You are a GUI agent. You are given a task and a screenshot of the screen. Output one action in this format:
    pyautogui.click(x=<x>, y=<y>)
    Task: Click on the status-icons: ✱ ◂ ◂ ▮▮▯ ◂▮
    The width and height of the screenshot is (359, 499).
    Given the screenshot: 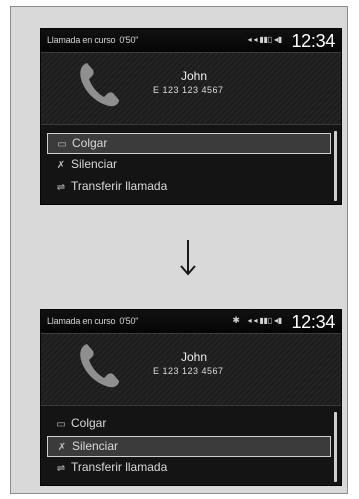 What is the action you would take?
    pyautogui.click(x=257, y=320)
    